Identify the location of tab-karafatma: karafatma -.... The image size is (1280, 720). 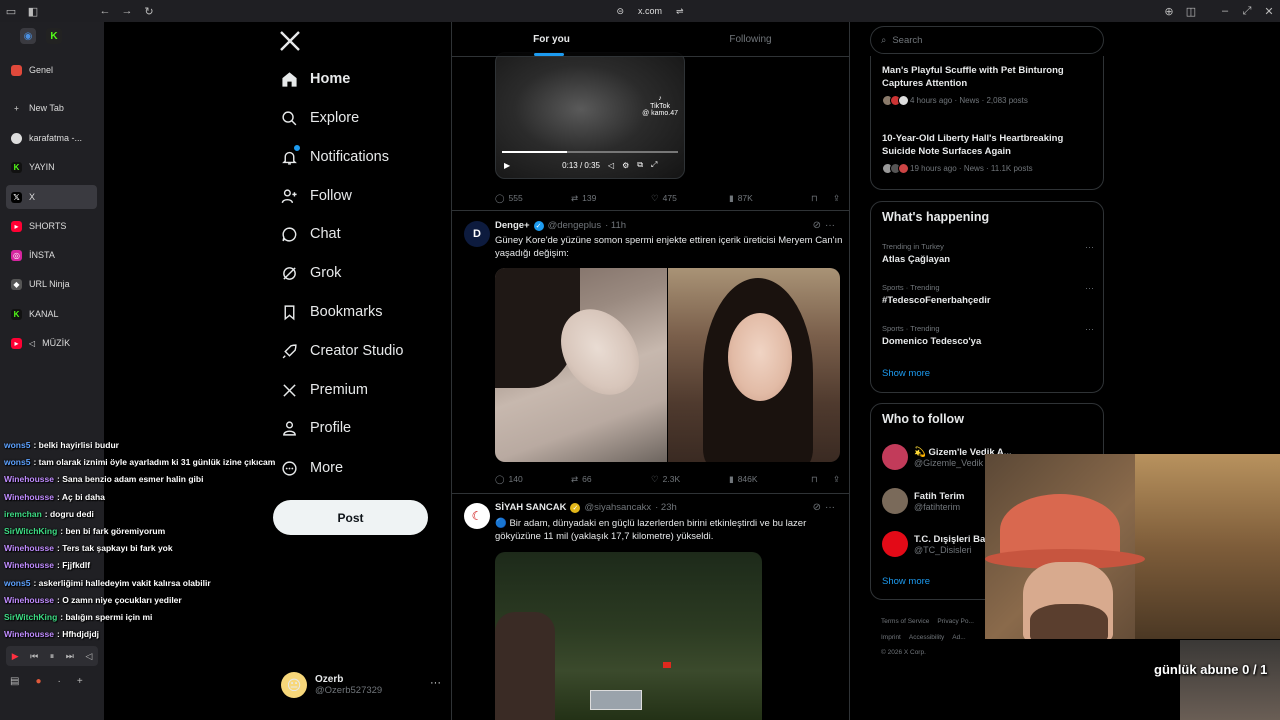
(51, 138).